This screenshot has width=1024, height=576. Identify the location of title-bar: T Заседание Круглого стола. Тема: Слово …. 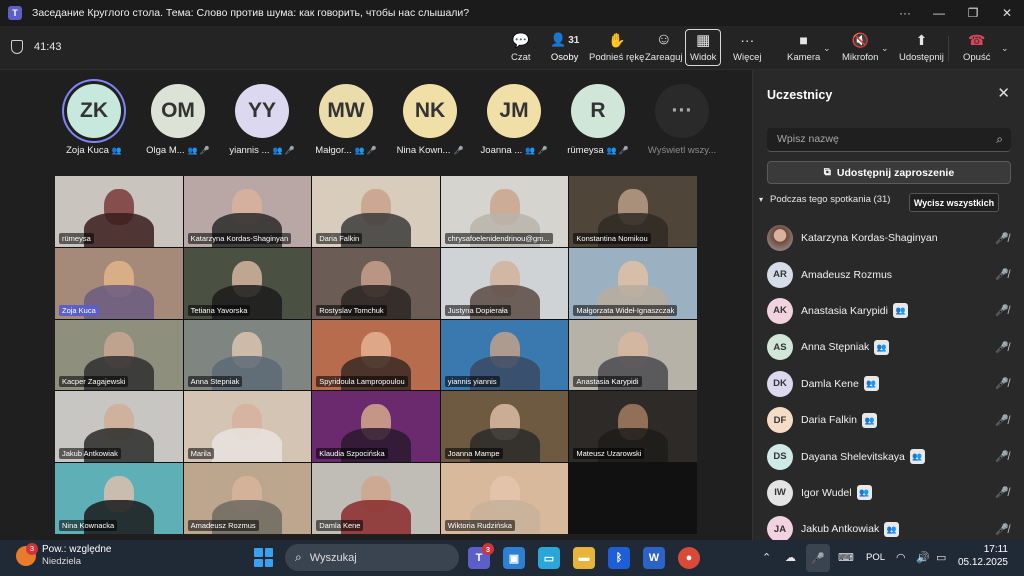
(512, 13).